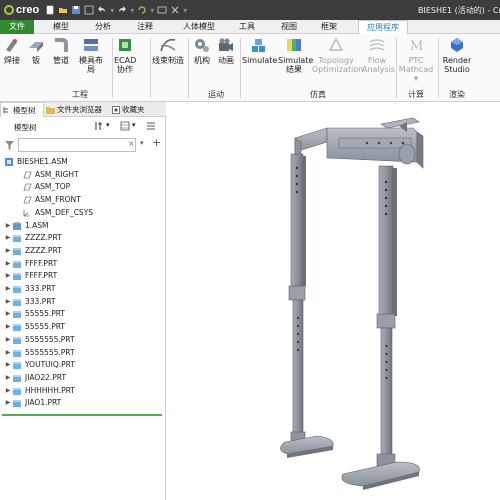  I want to click on search-input, so click(77, 145).